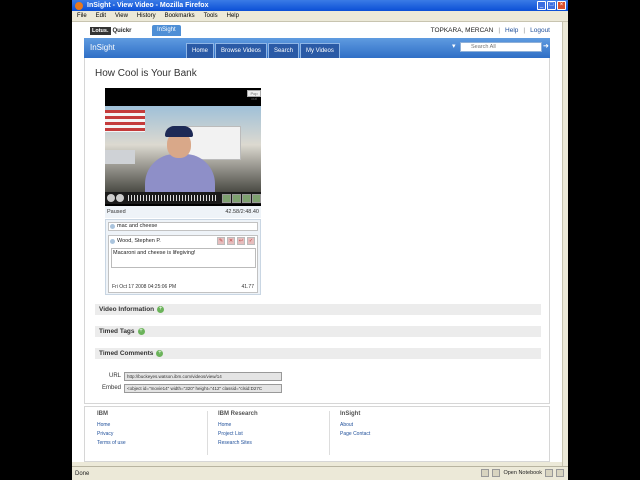 The width and height of the screenshot is (640, 480). What do you see at coordinates (180, 16) in the screenshot?
I see `menu-bookmarks: Bookmarks` at bounding box center [180, 16].